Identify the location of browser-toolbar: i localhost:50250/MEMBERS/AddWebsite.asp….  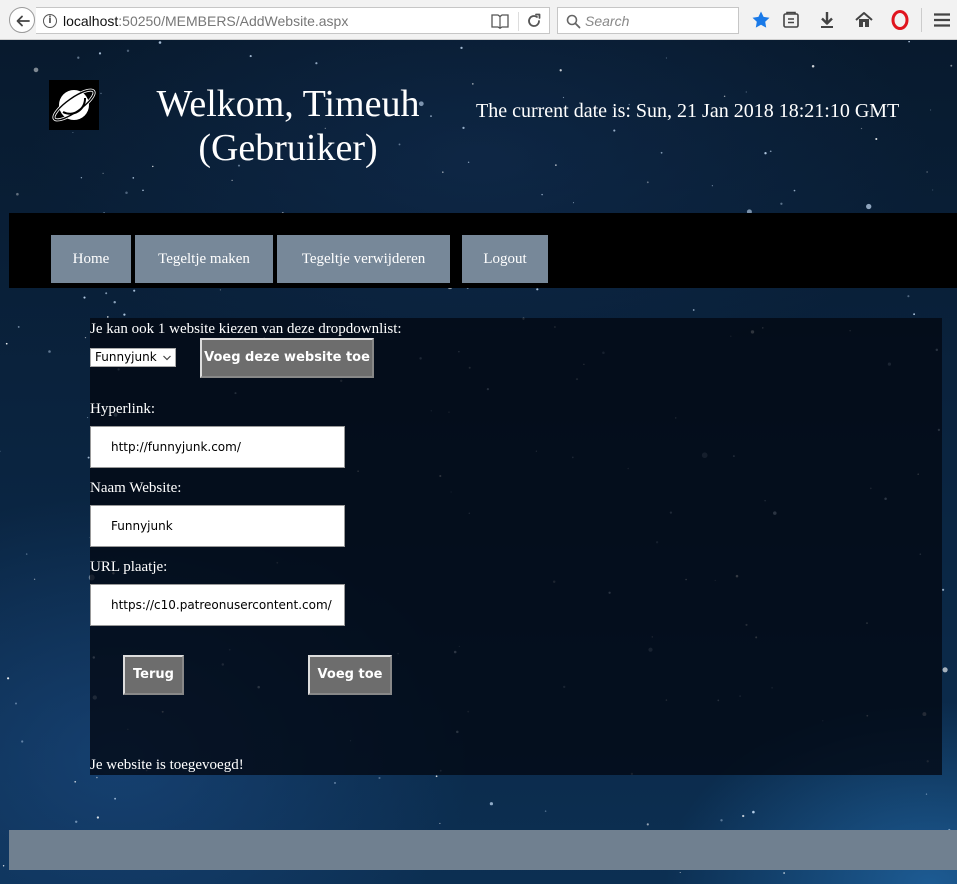
(478, 20).